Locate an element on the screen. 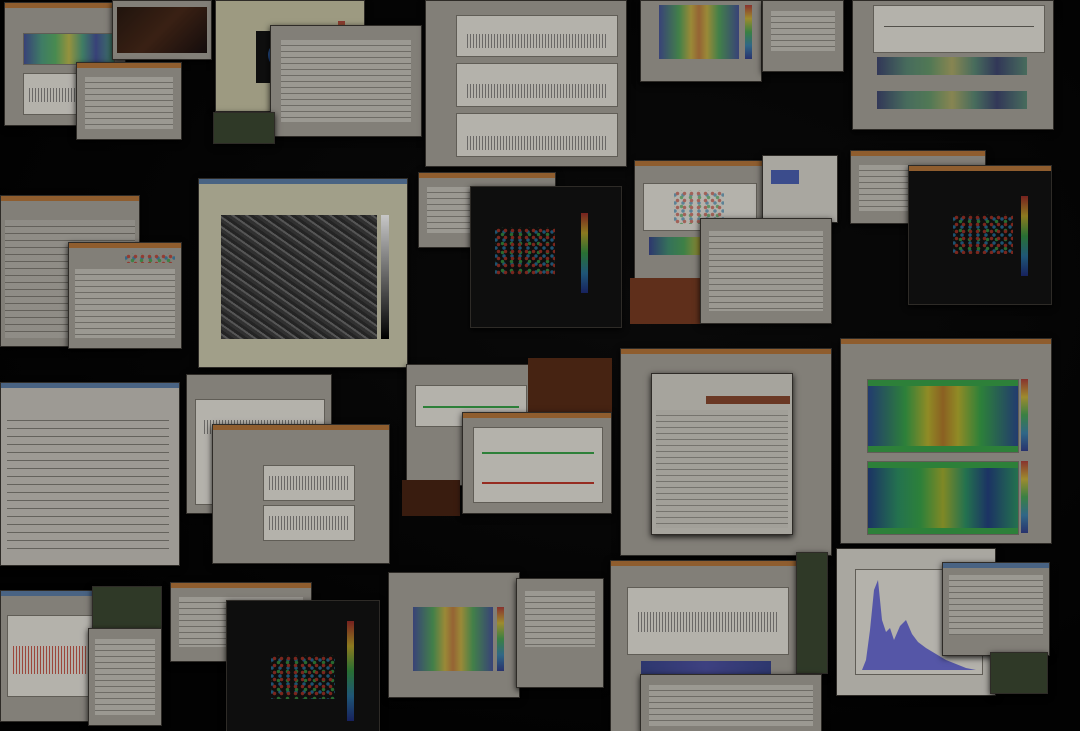 This screenshot has width=1080, height=731. spectrum-window is located at coordinates (953, 65).